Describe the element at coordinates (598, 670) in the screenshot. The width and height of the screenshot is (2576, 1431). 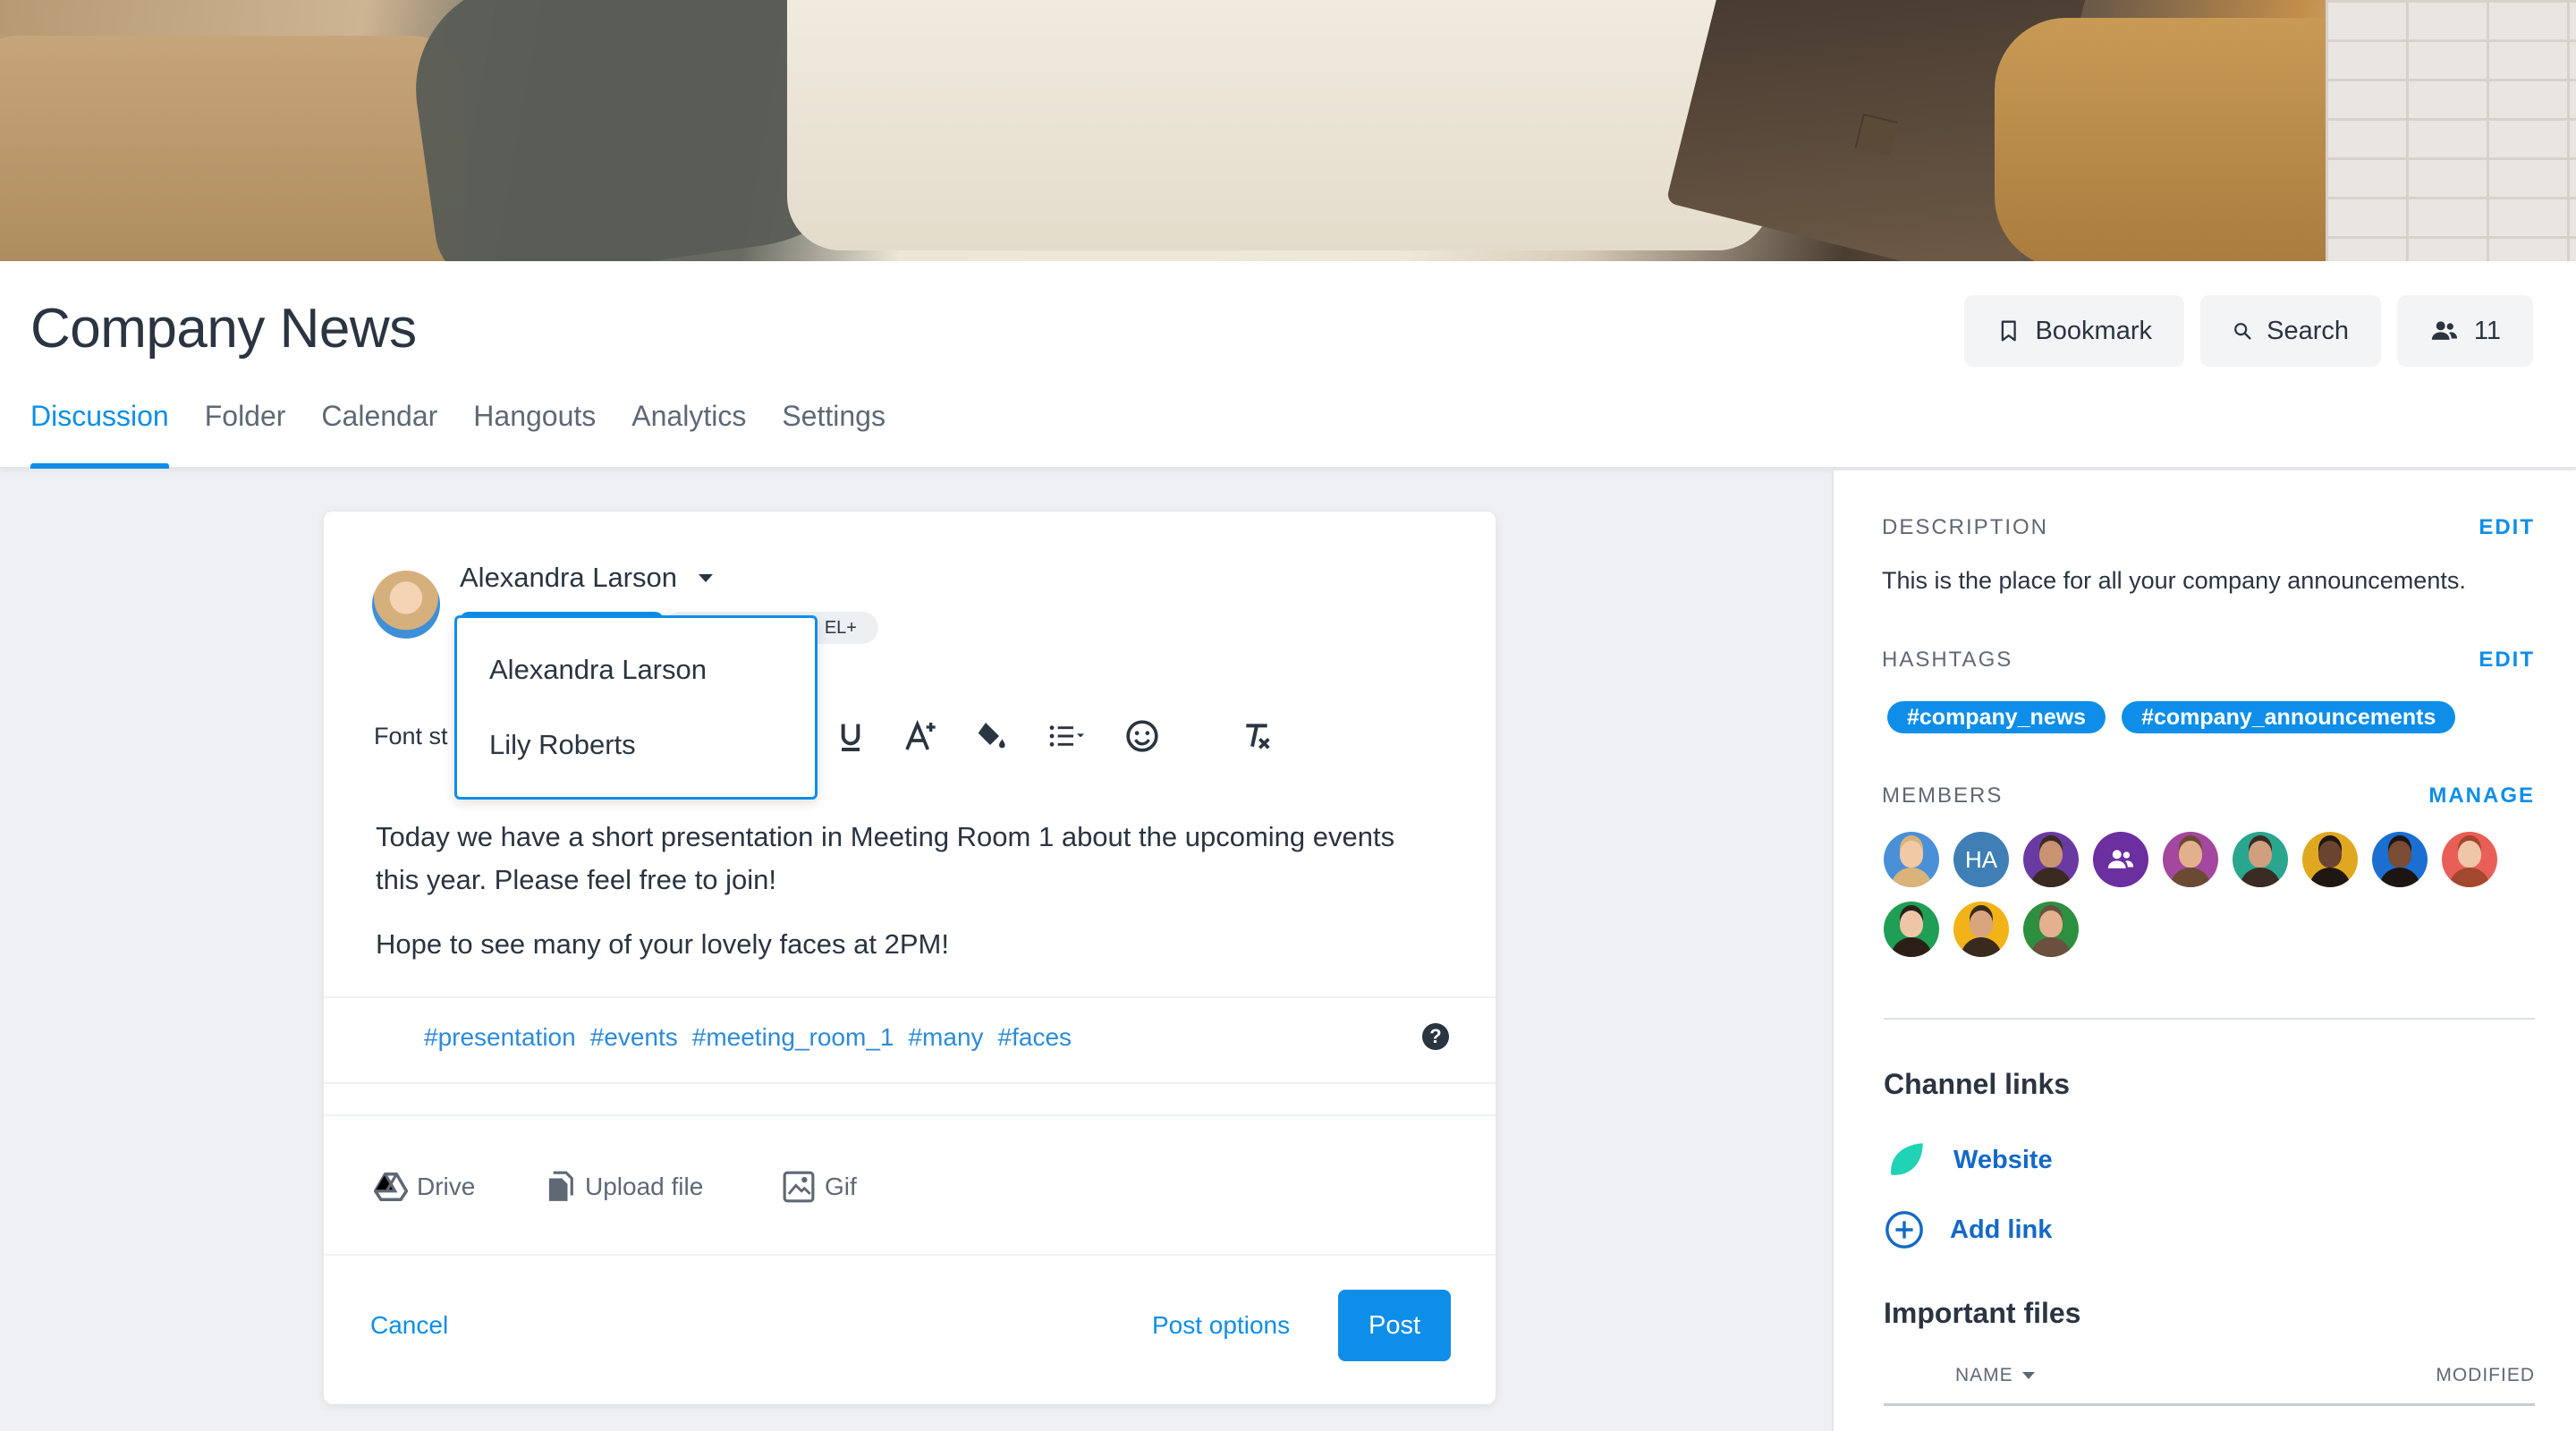
I see `dropdown-option: Alexandra Larson` at that location.